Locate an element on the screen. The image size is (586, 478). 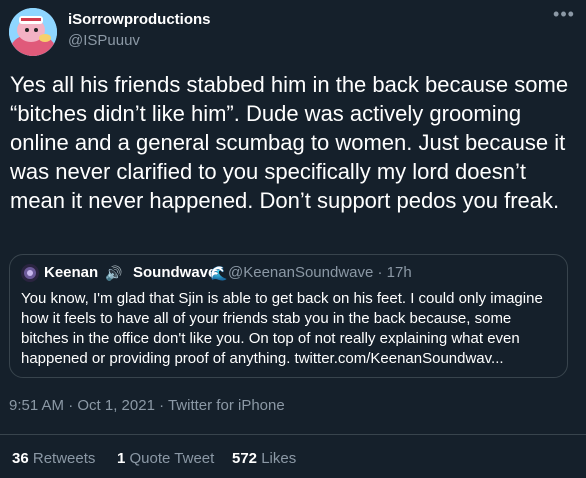
retweets-stat: 36 Retweets is located at coordinates (53, 458).